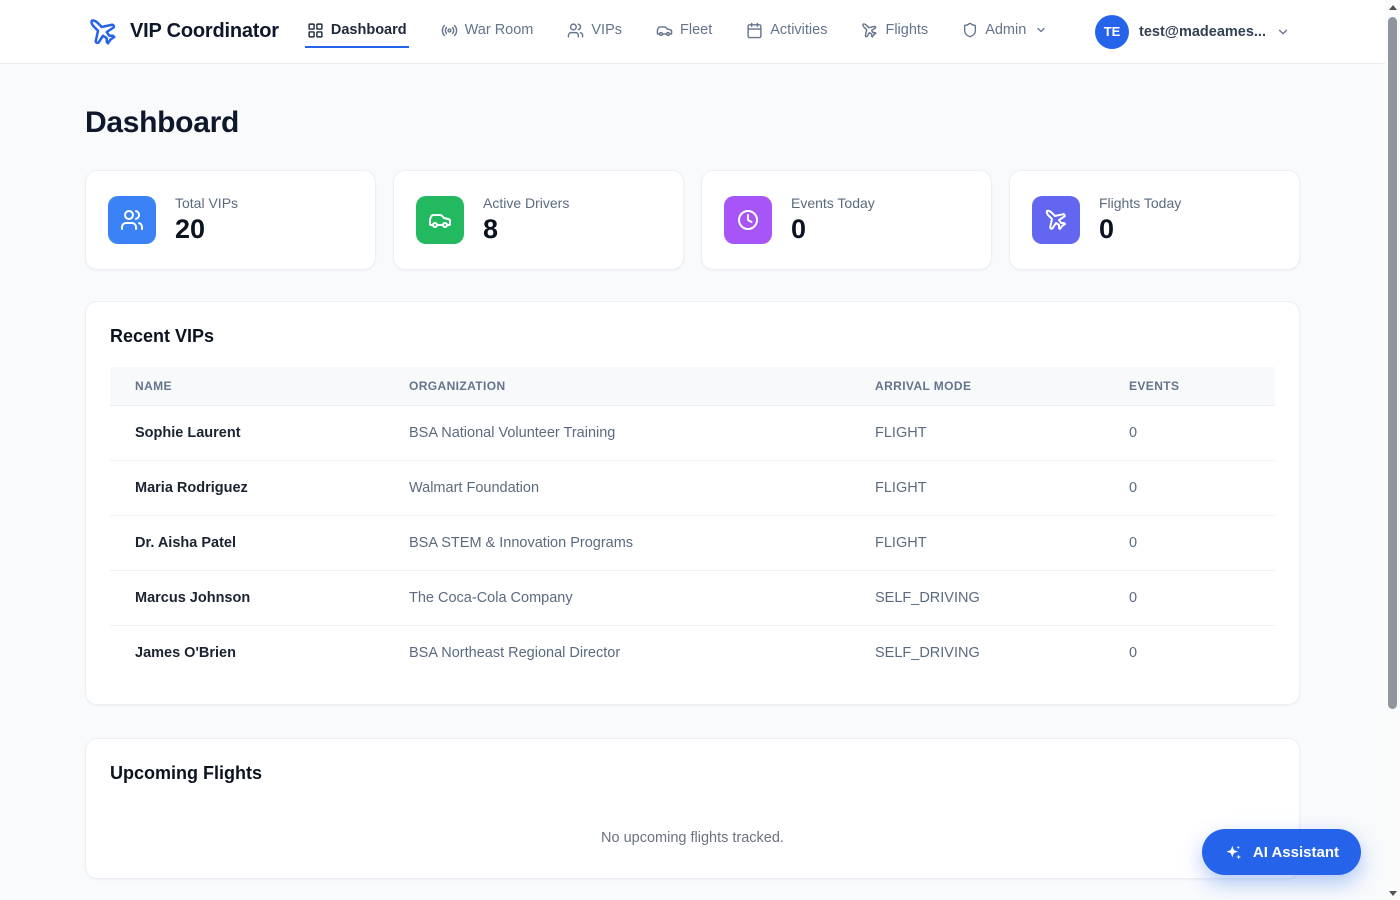 This screenshot has width=1400, height=900. I want to click on dashboard-grid-icon, so click(315, 30).